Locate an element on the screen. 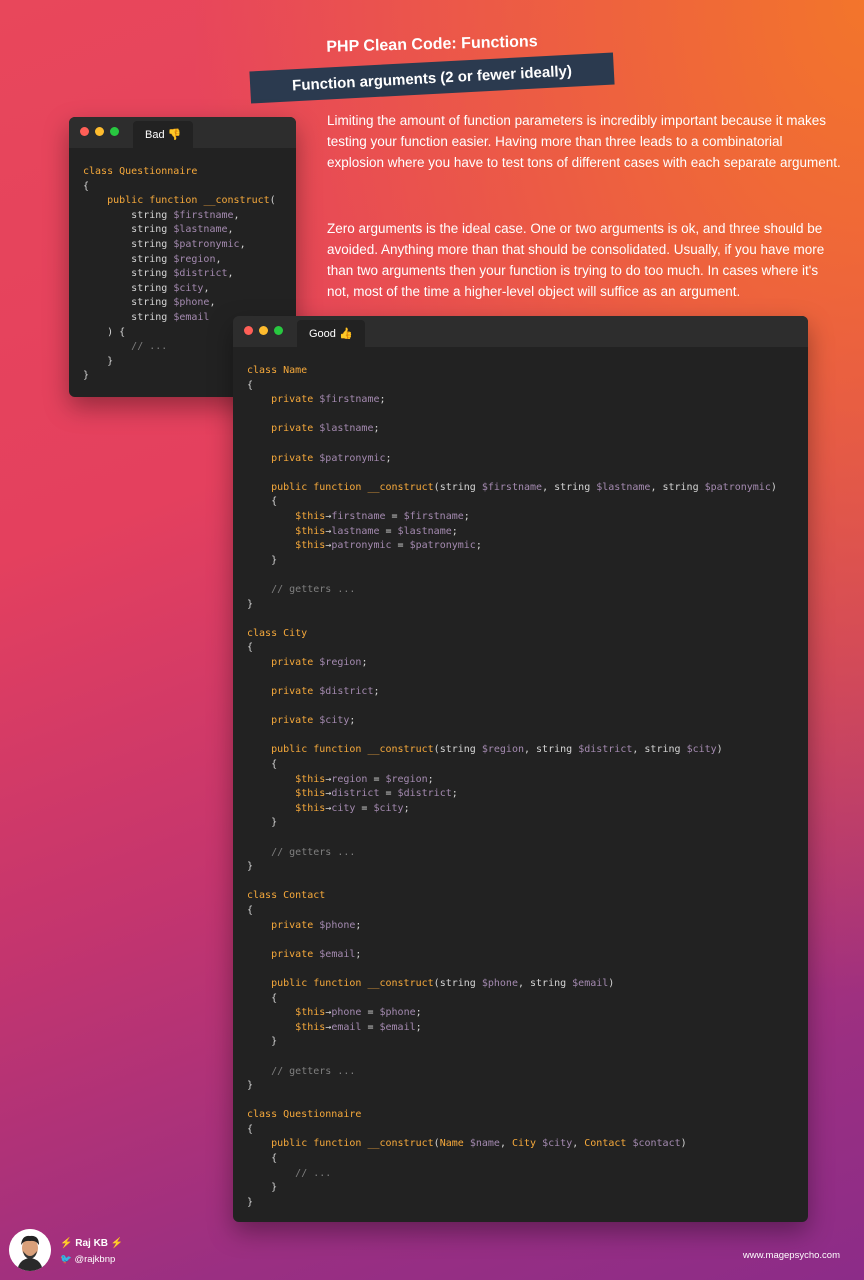 Image resolution: width=864 pixels, height=1280 pixels. code-token: { is located at coordinates (250, 385).